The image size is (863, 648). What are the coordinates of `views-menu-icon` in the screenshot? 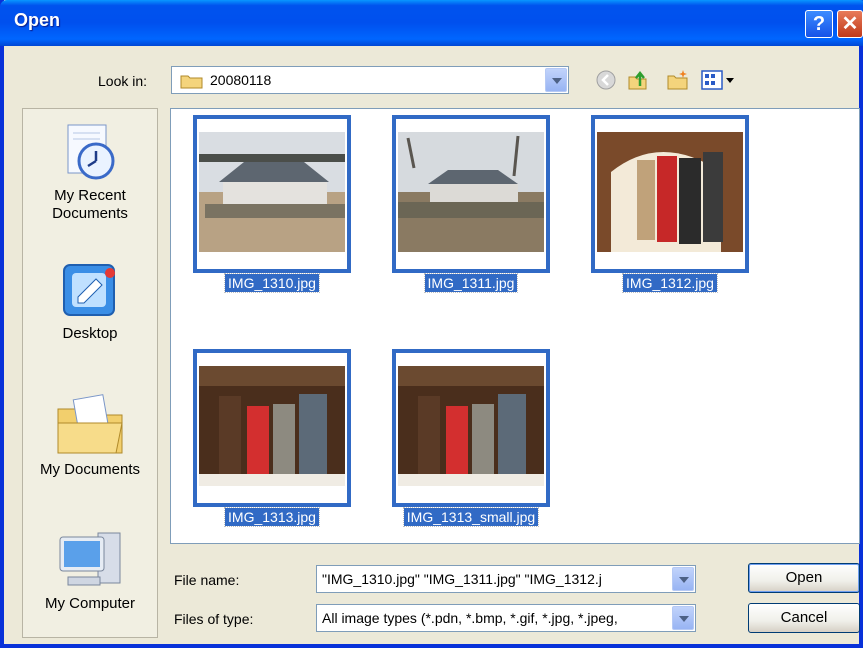 It's located at (718, 80).